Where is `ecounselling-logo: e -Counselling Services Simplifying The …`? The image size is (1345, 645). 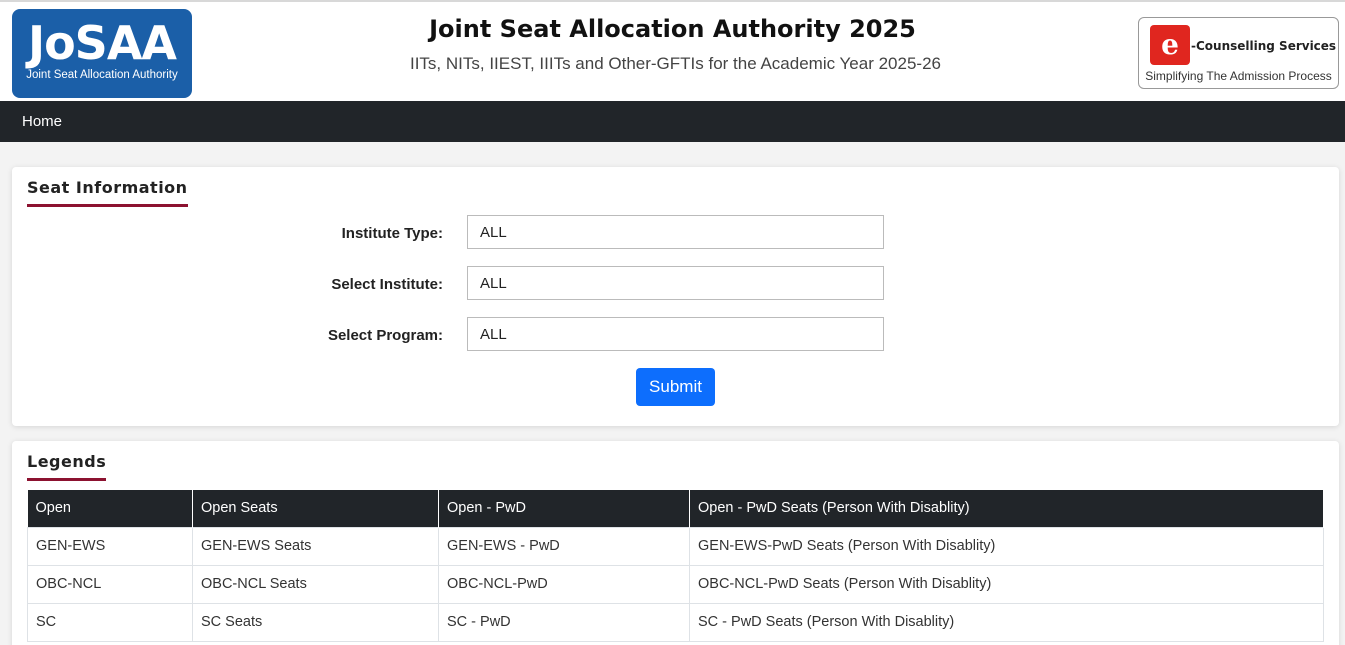 ecounselling-logo: e -Counselling Services Simplifying The … is located at coordinates (1238, 53).